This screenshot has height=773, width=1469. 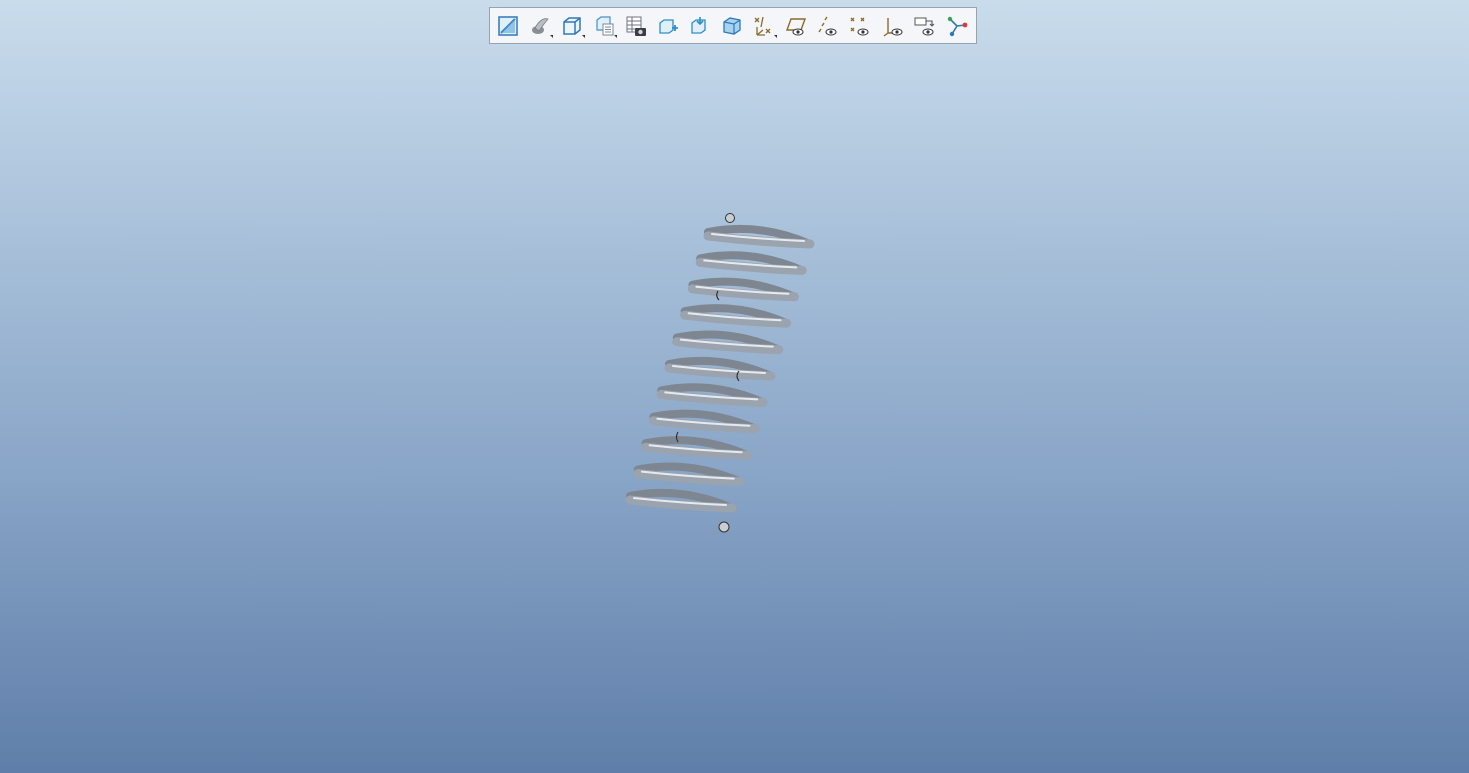 What do you see at coordinates (724, 527) in the screenshot?
I see `spring-end-point-bottom` at bounding box center [724, 527].